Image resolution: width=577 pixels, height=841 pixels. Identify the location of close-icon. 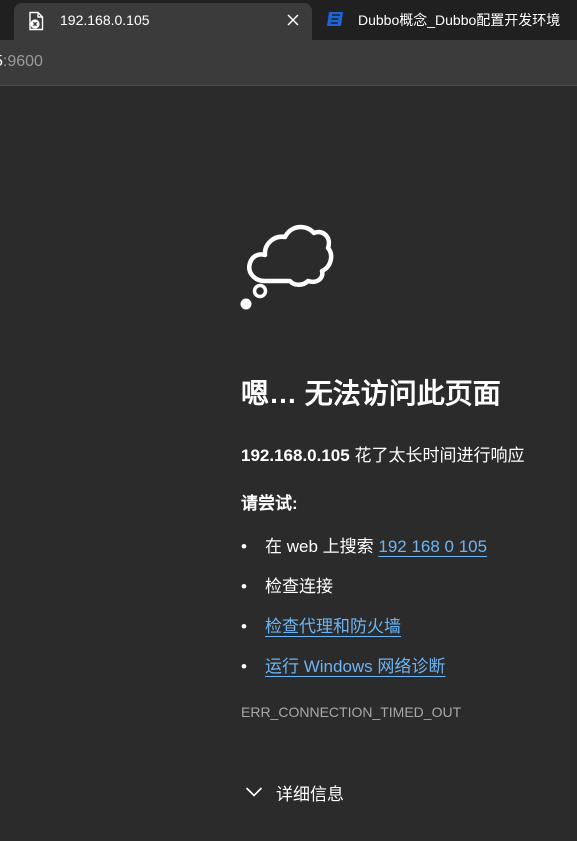
(293, 20).